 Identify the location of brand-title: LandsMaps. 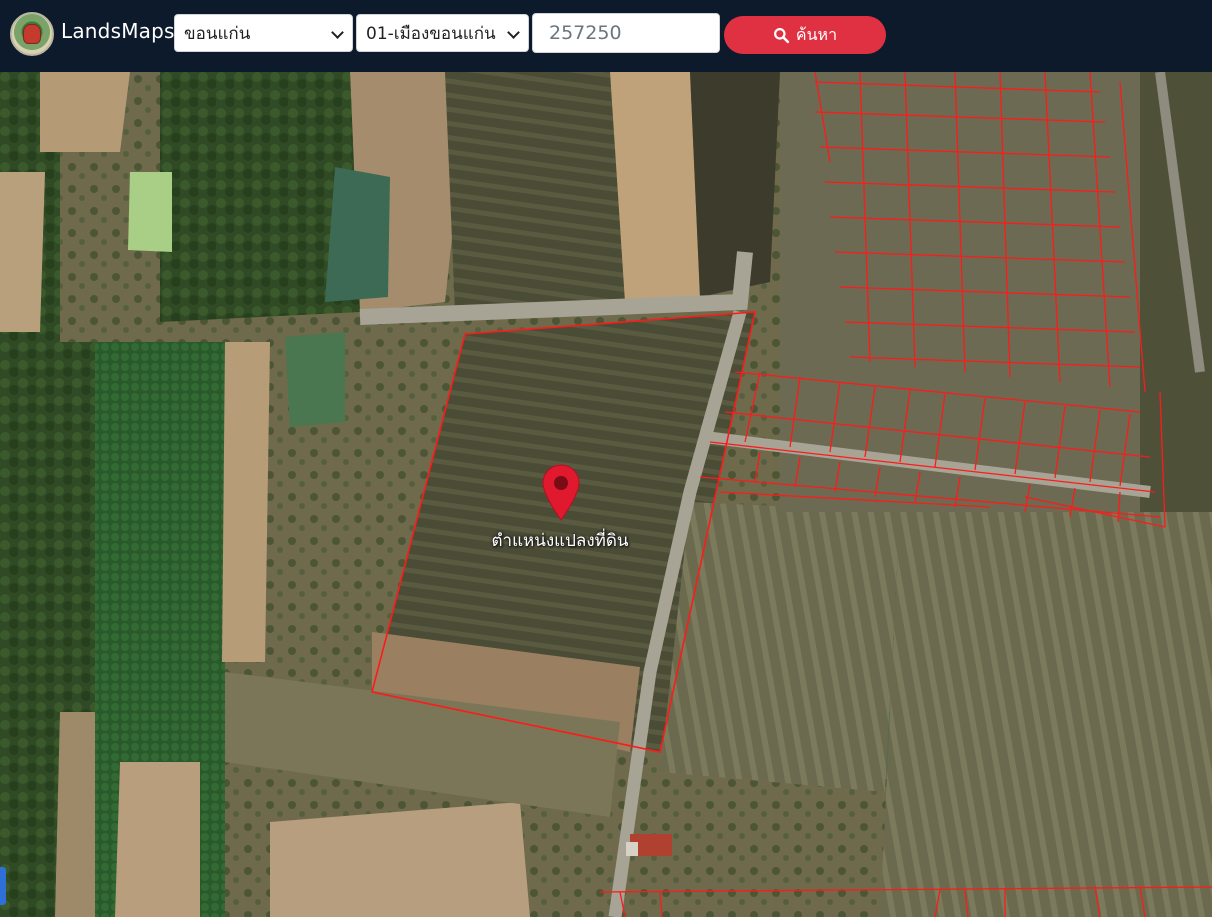
(118, 31).